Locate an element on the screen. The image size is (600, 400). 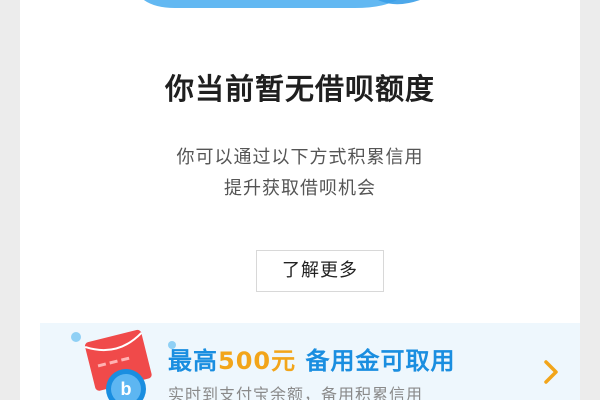
promo-title: 最高500元 备用金可取用 is located at coordinates (311, 358).